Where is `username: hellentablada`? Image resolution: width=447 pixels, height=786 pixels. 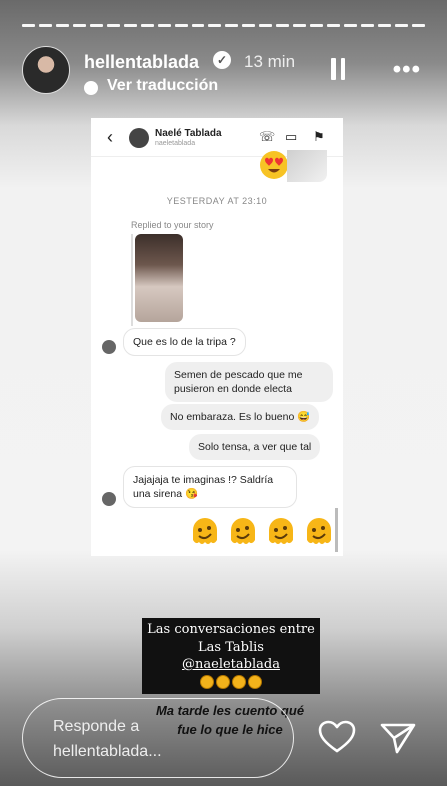 username: hellentablada is located at coordinates (141, 62).